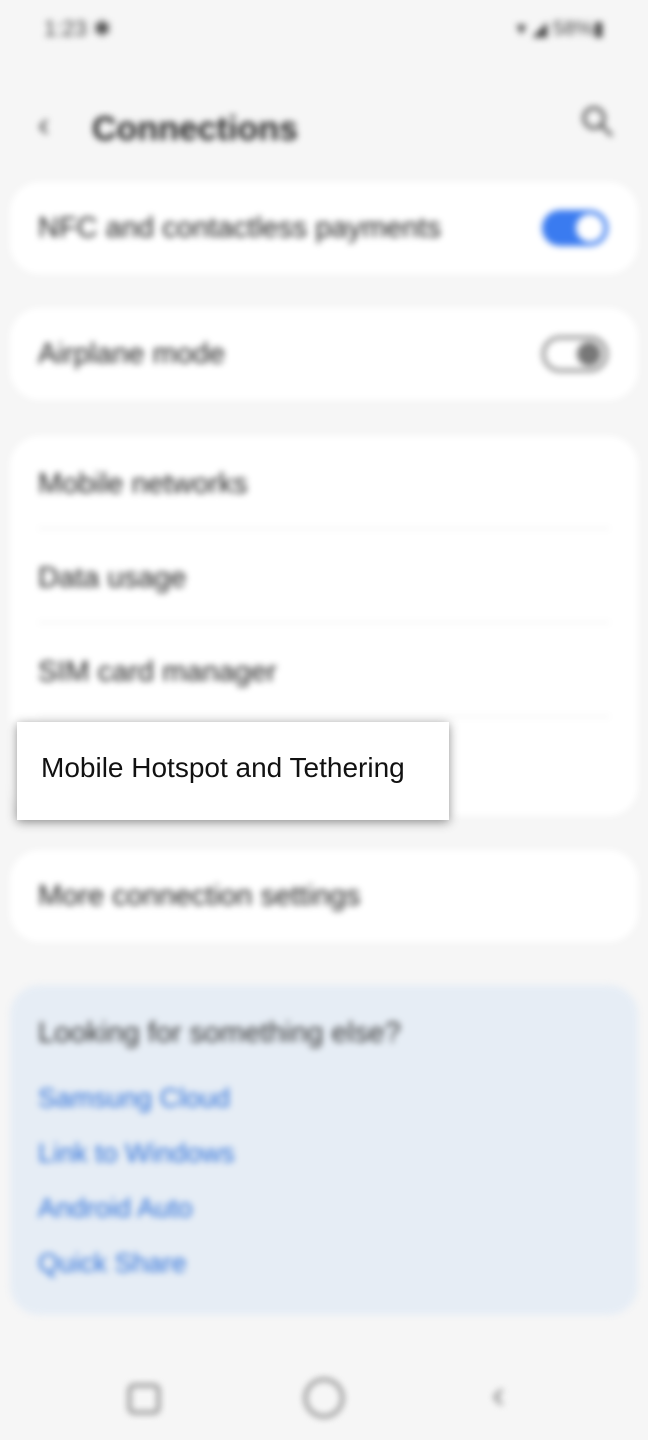  What do you see at coordinates (115, 1208) in the screenshot?
I see `suggestion-link: Android Auto` at bounding box center [115, 1208].